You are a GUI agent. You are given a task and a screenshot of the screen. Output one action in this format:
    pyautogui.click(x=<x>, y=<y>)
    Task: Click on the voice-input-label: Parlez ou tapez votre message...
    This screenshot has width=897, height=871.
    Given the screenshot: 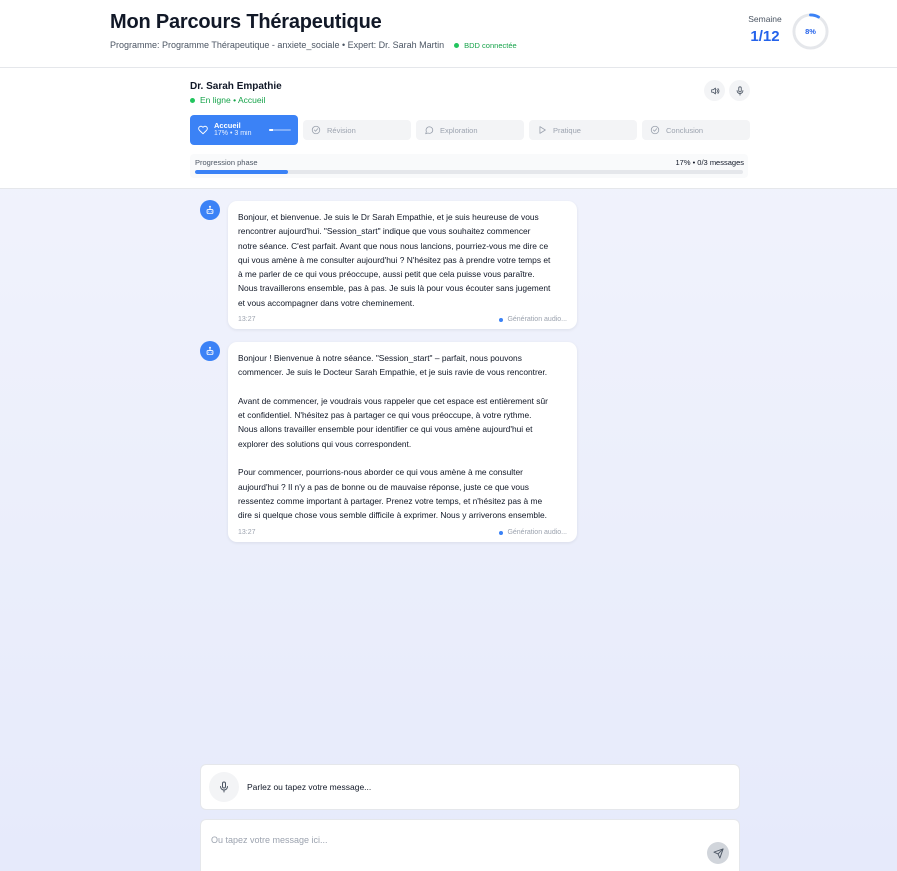 What is the action you would take?
    pyautogui.click(x=309, y=787)
    